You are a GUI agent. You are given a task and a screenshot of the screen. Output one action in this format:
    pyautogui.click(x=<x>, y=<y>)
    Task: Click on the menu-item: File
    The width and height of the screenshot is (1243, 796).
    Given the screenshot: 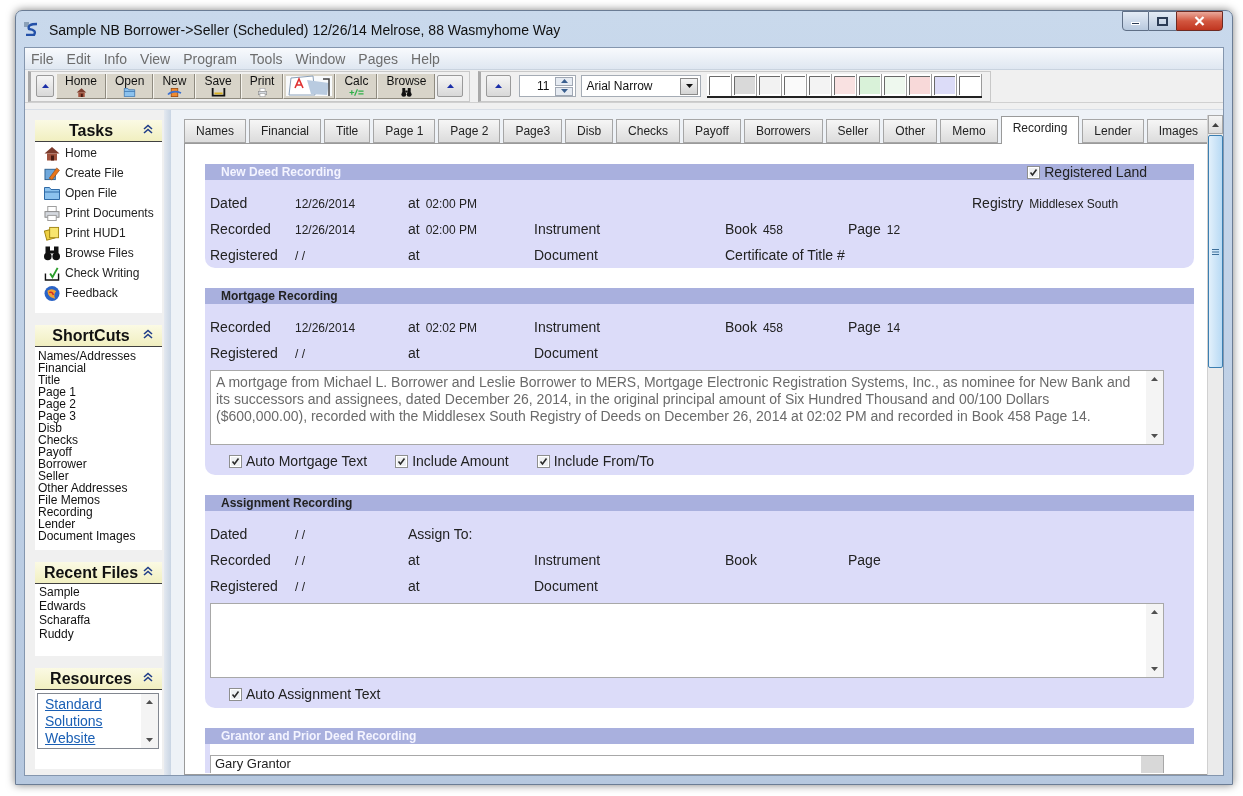 What is the action you would take?
    pyautogui.click(x=42, y=58)
    